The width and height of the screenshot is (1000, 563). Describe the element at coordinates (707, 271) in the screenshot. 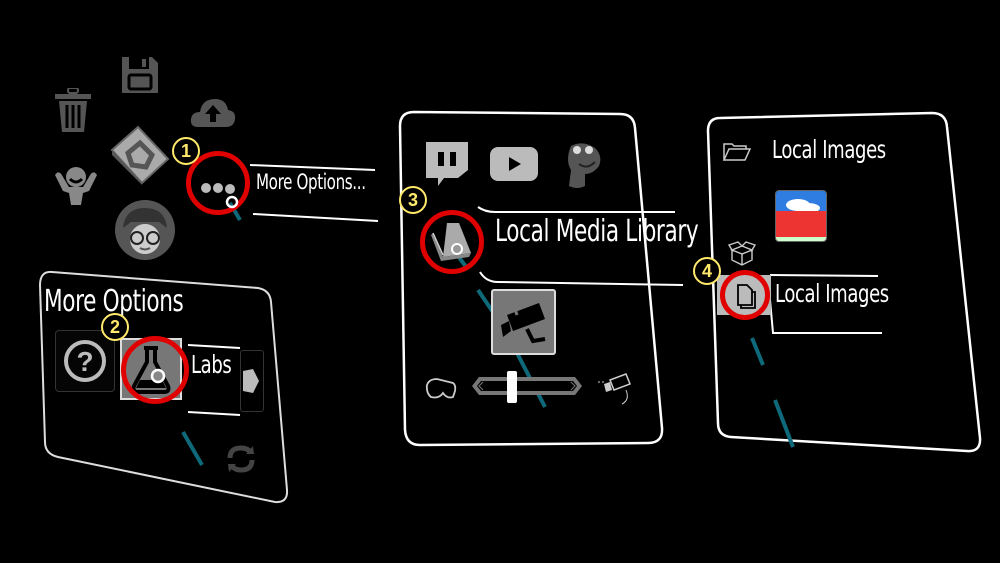

I see `step-badge-4: 4` at that location.